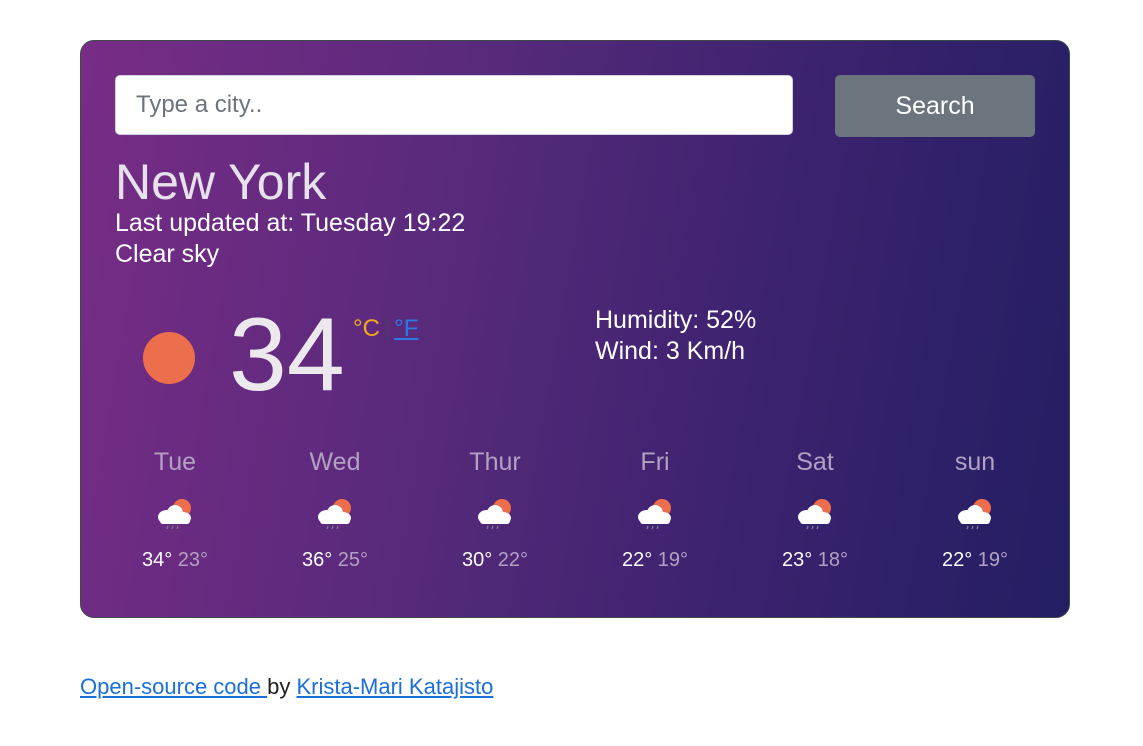 Image resolution: width=1143 pixels, height=746 pixels. I want to click on forecast-day-name: sun, so click(975, 462).